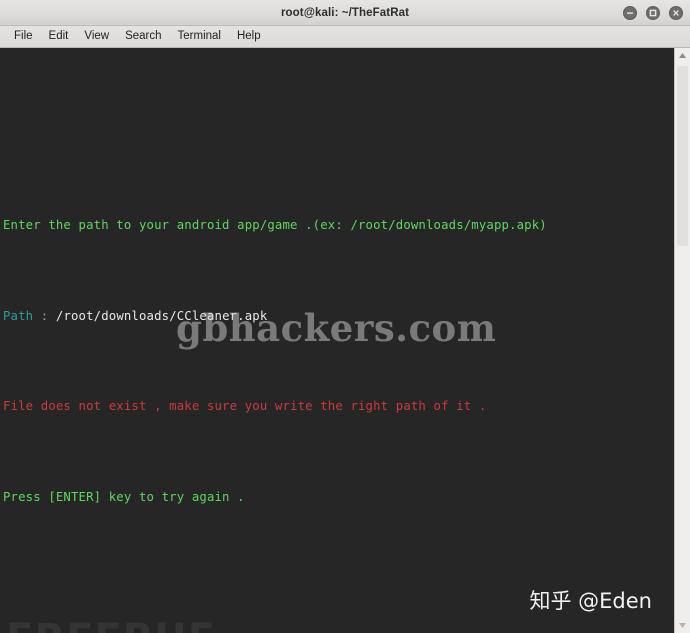 This screenshot has width=690, height=633. I want to click on minimize-button, so click(630, 13).